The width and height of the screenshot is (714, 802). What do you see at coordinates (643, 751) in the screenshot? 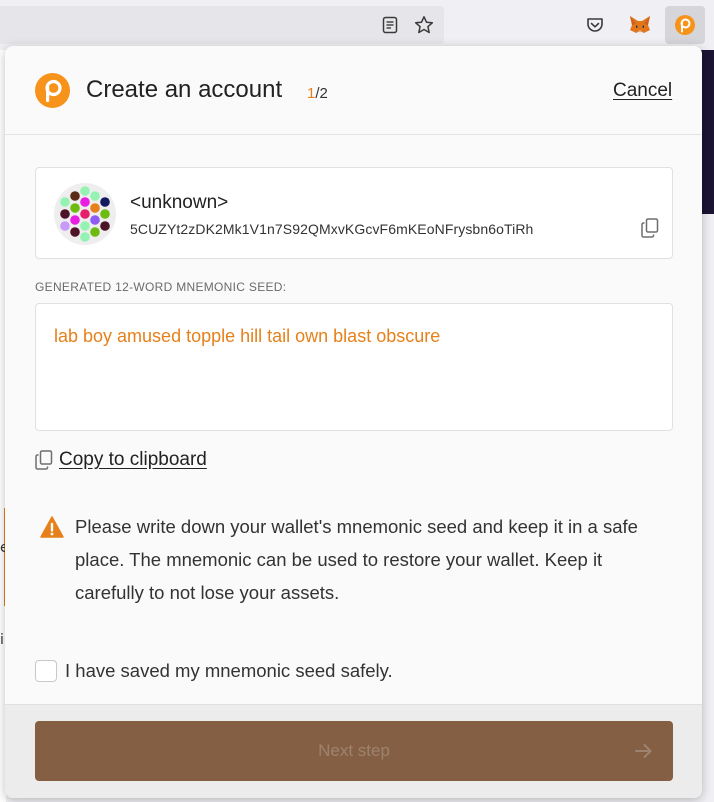
I see `arrow-right-icon` at bounding box center [643, 751].